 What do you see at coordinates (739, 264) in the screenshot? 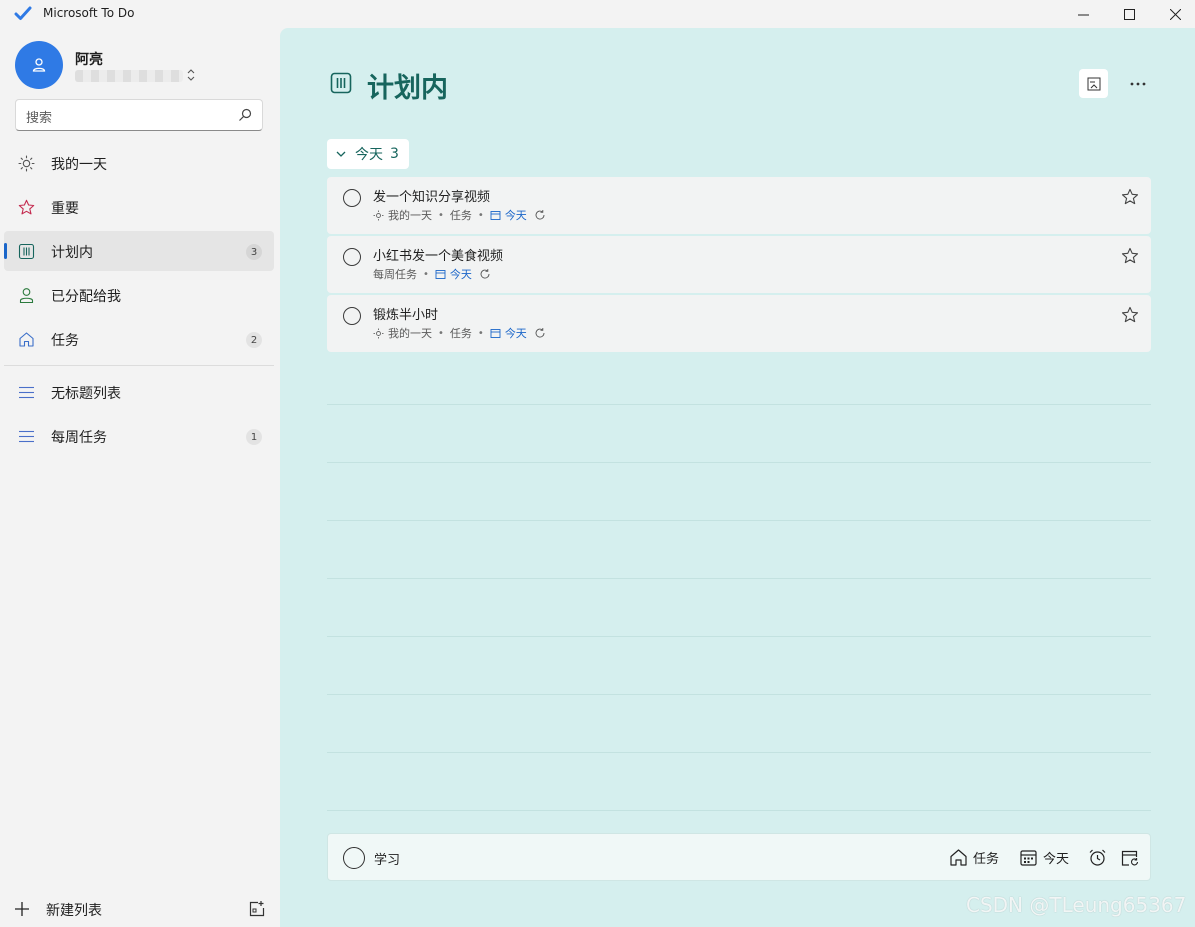
I see `task-item: 小红书发一个美食视频 每周任务 • 今天` at bounding box center [739, 264].